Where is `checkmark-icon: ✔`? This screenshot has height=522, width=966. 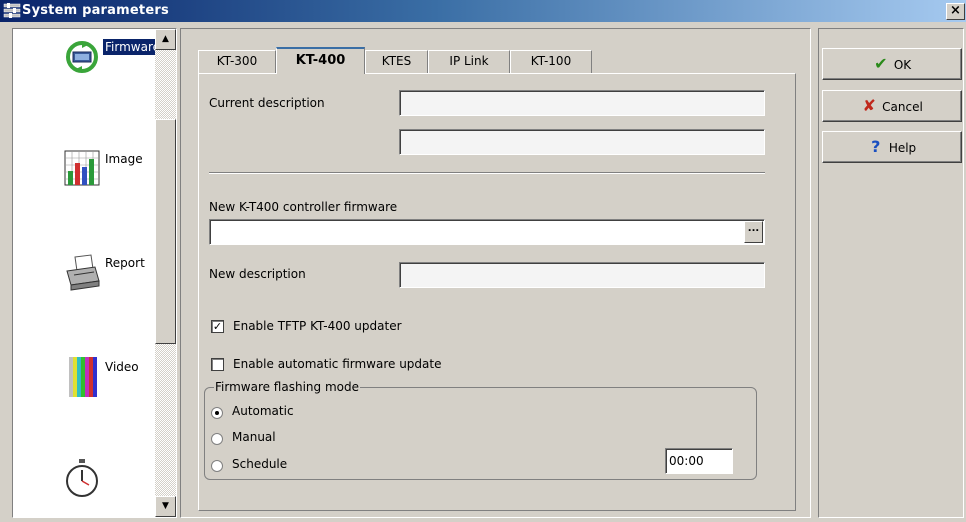
checkmark-icon: ✔ is located at coordinates (881, 63).